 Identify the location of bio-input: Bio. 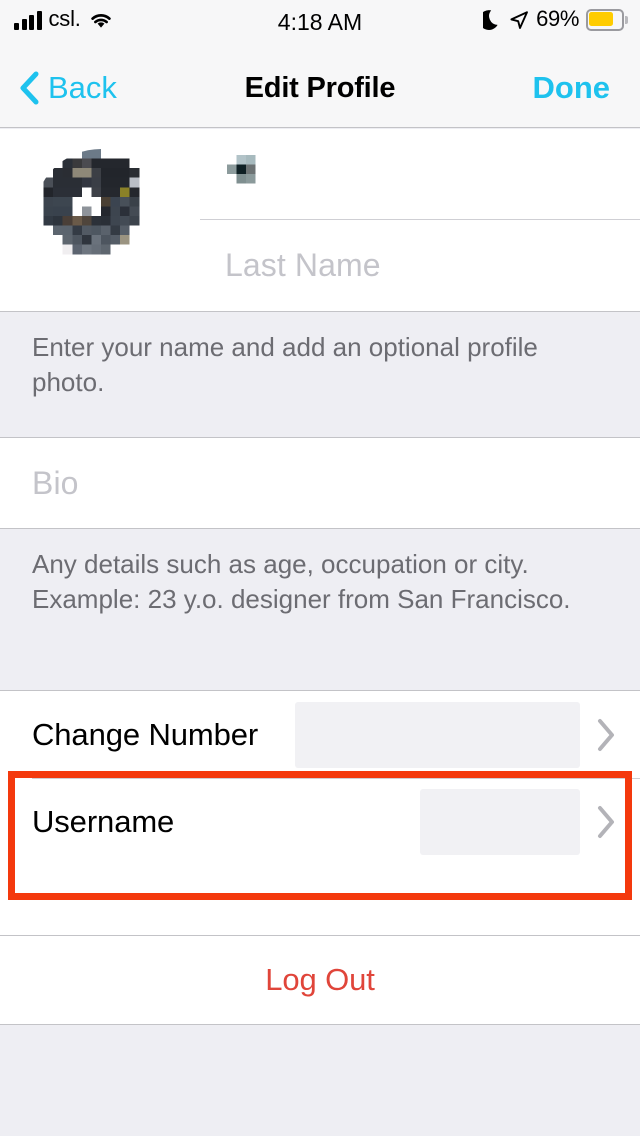
(320, 483).